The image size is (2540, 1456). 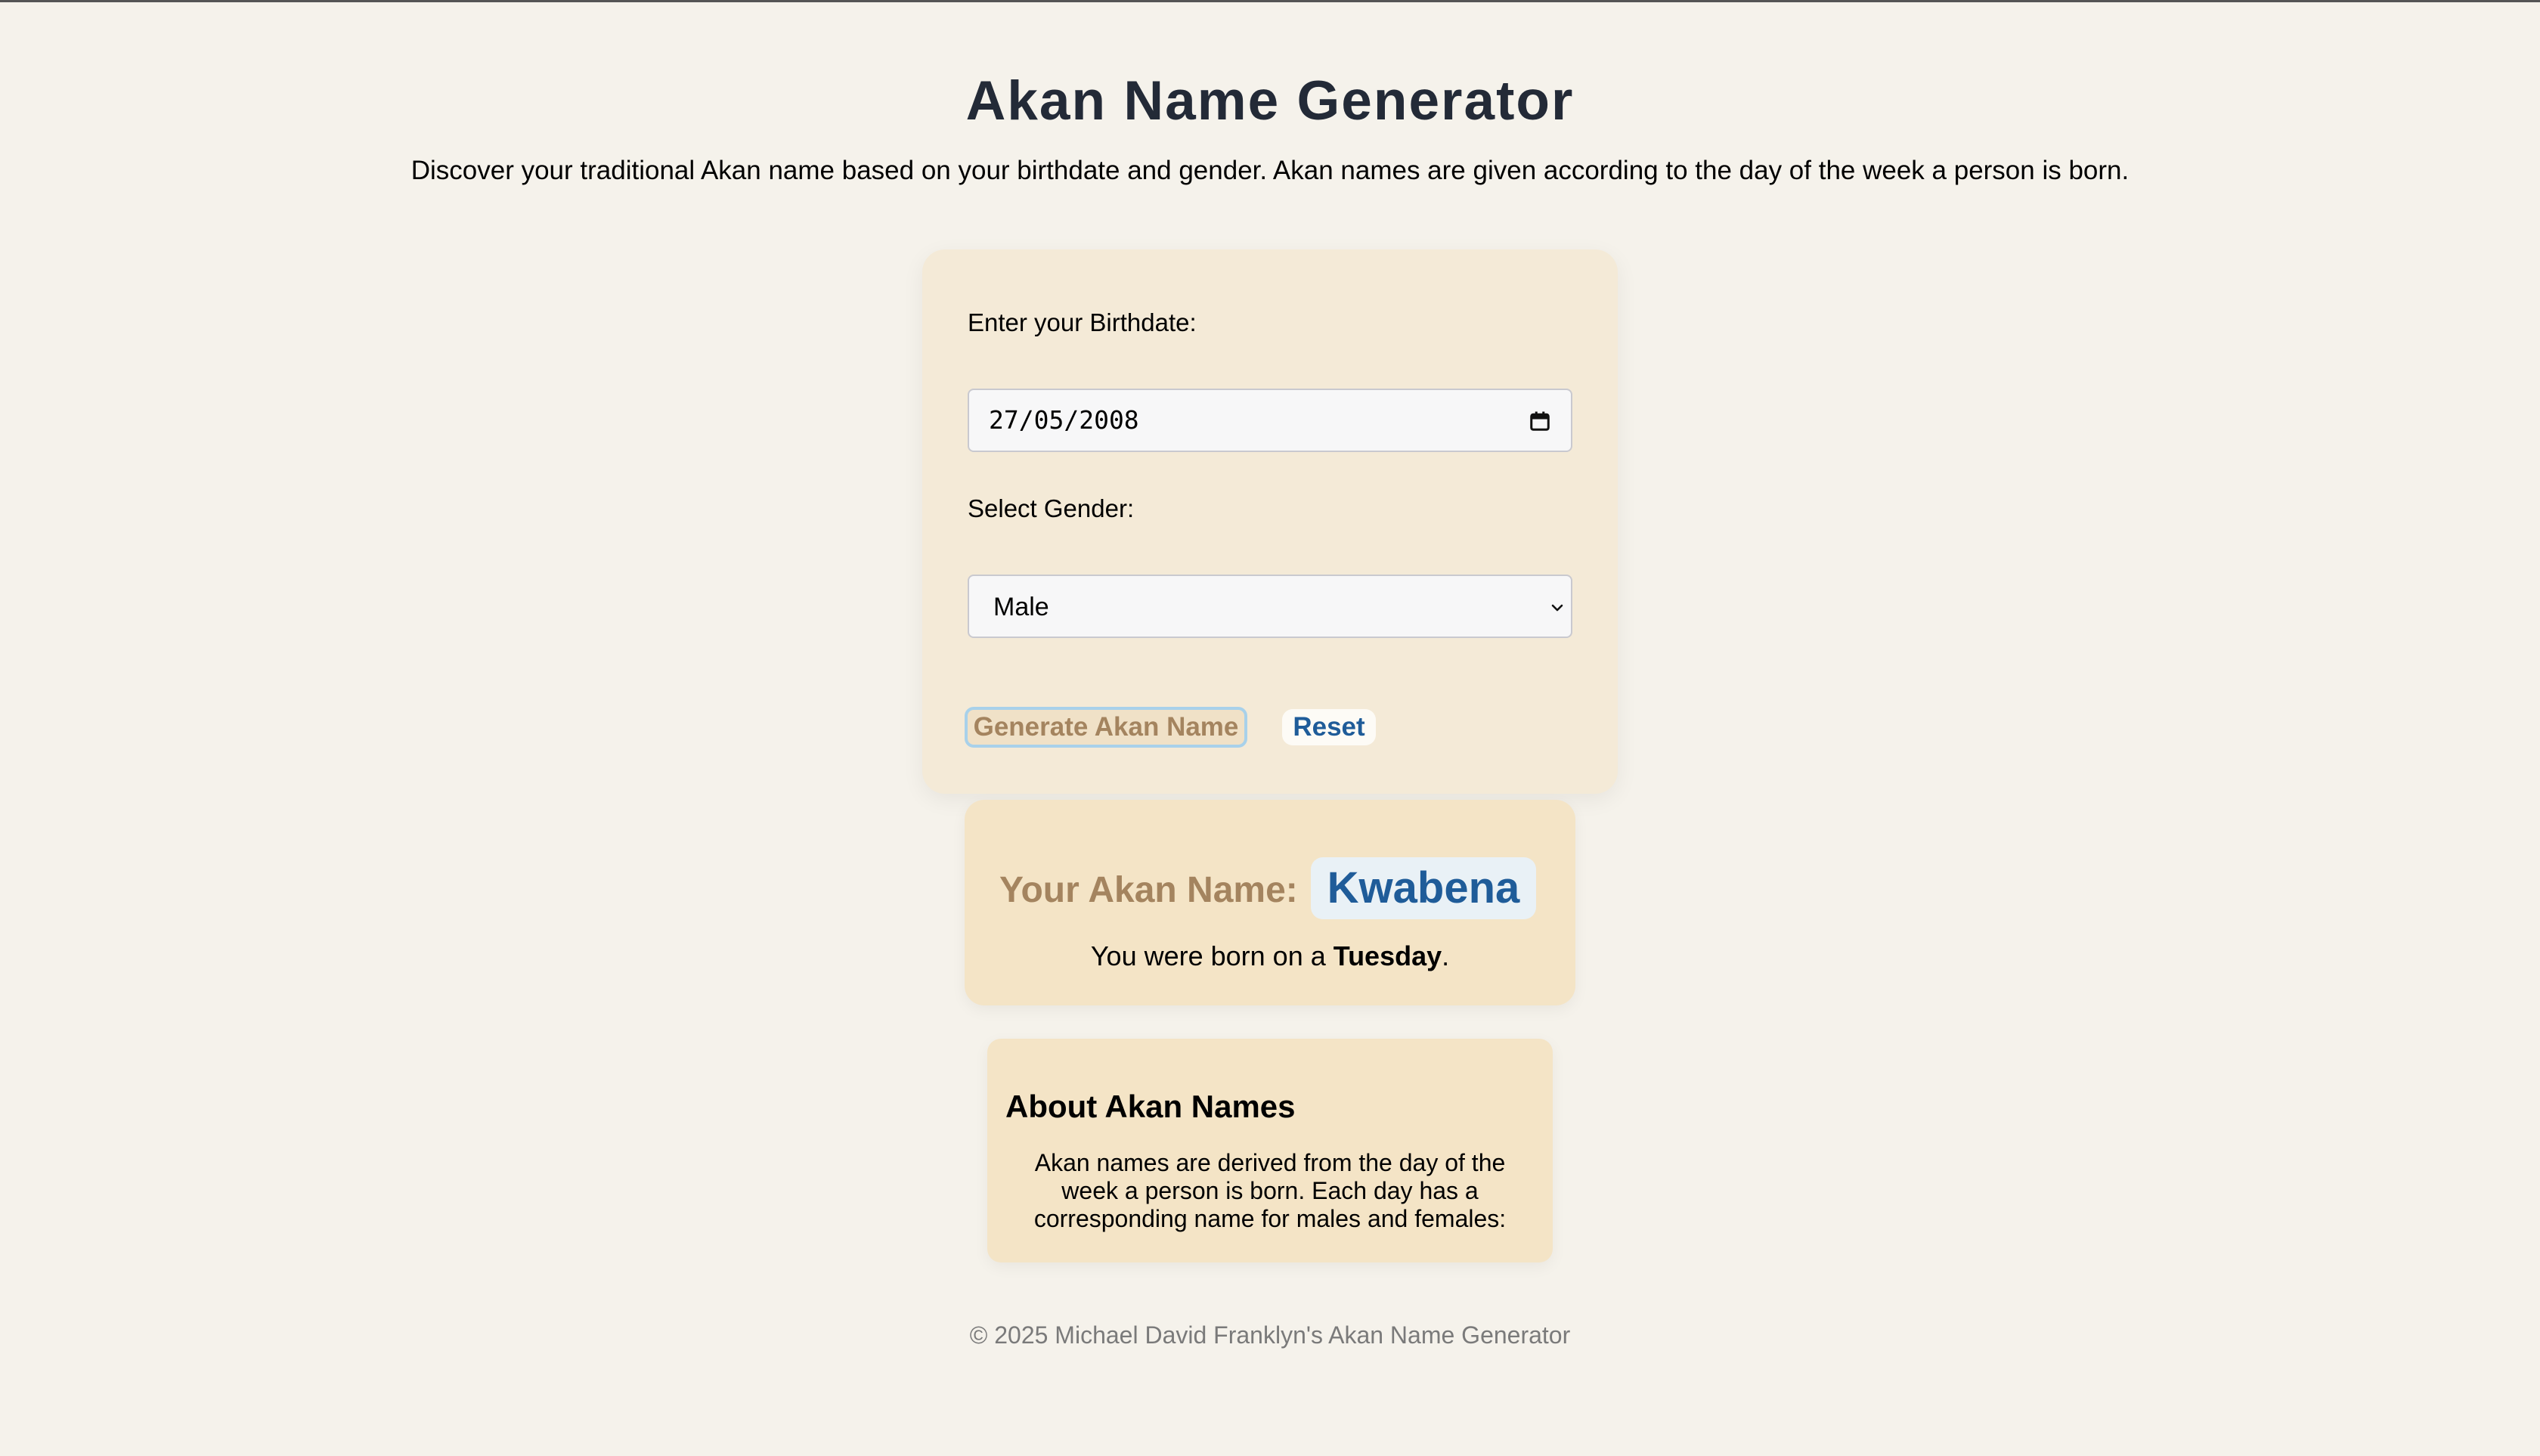 I want to click on akan-name-badge: Kwabena, so click(x=1424, y=888).